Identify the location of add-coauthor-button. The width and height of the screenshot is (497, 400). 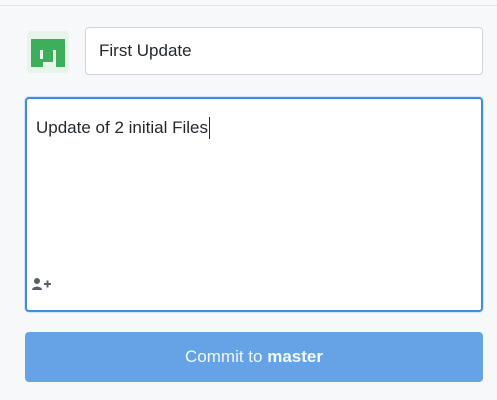
(44, 284).